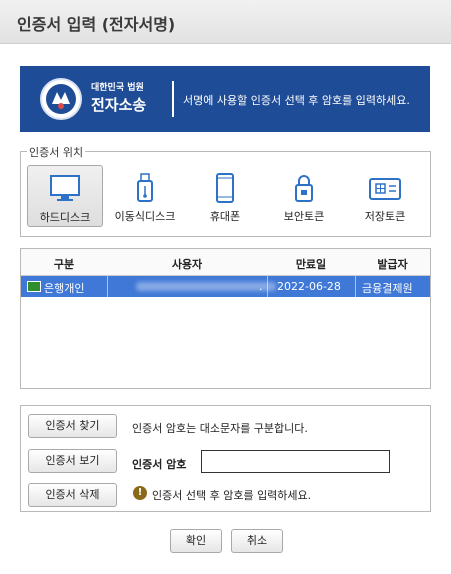 The height and width of the screenshot is (574, 451). I want to click on location-phone: 휴대폰, so click(225, 196).